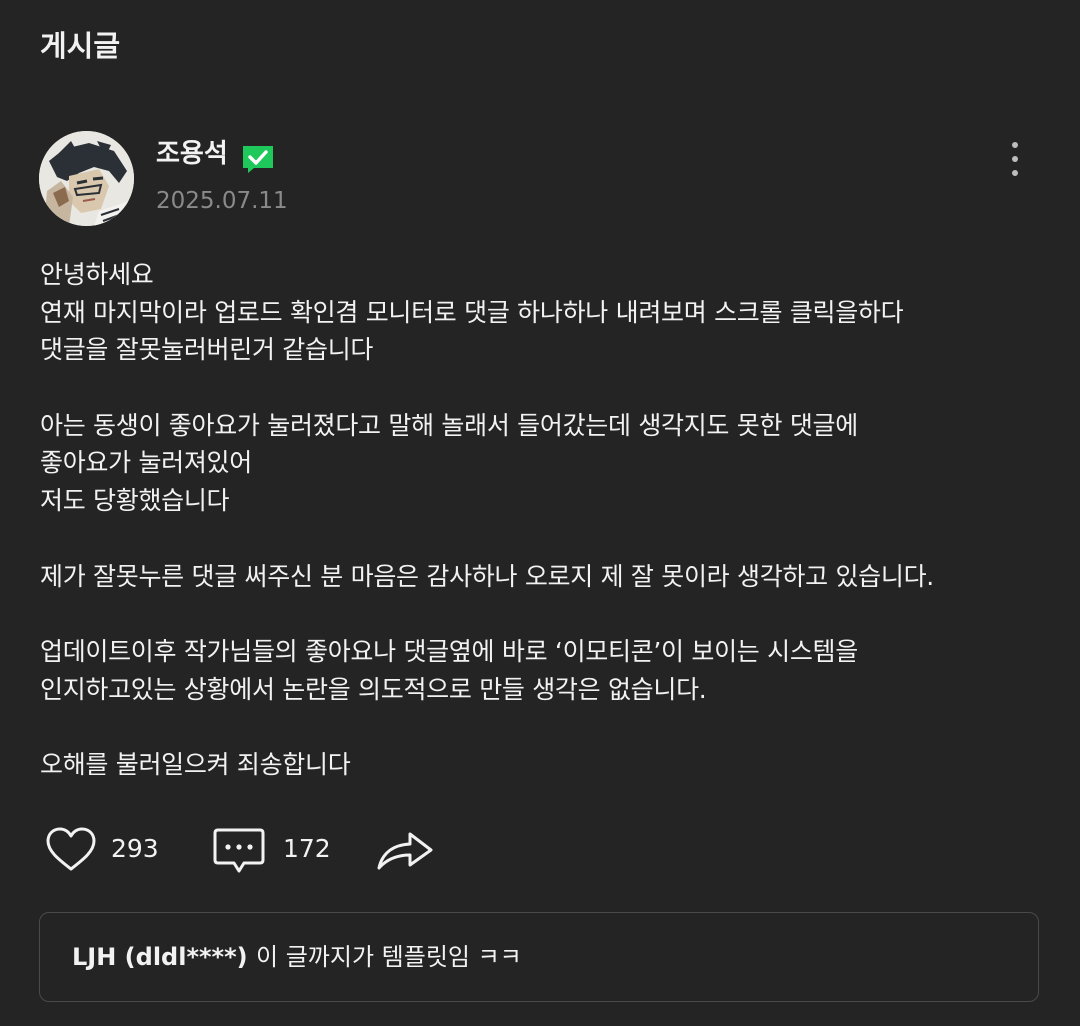  What do you see at coordinates (373, 689) in the screenshot?
I see `post-body-line: 인지하고있는 상황에서 논란을 의도적으로 만들 생각은 없습니다.` at bounding box center [373, 689].